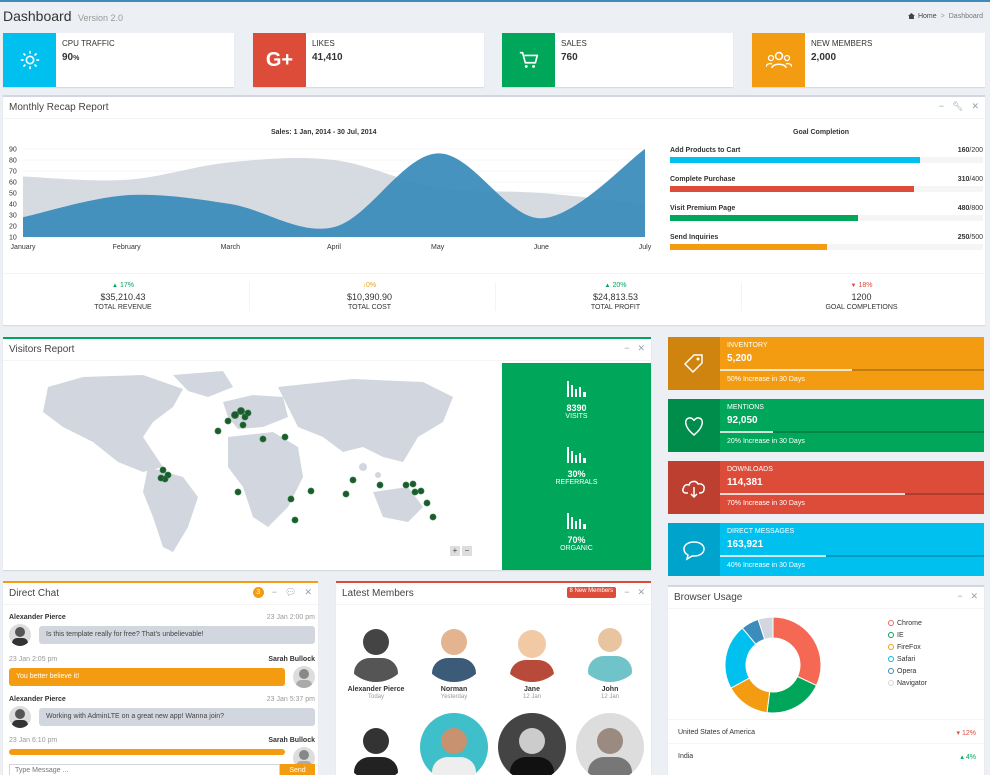 This screenshot has height=775, width=990. What do you see at coordinates (532, 689) in the screenshot?
I see `member-name: Jane` at bounding box center [532, 689].